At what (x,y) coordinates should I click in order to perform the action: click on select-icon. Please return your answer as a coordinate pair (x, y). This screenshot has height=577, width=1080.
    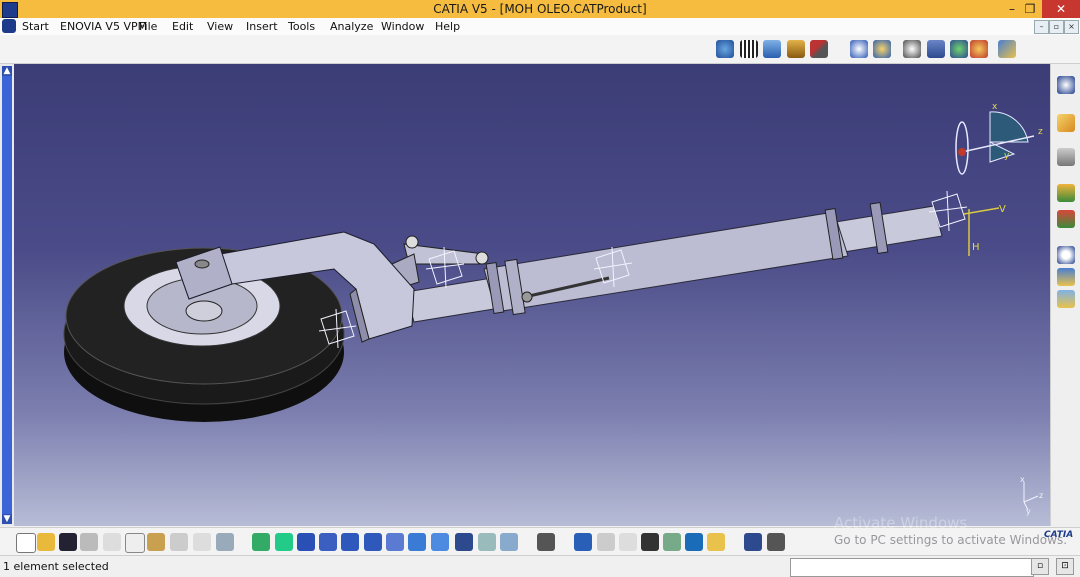
    Looking at the image, I should click on (1007, 49).